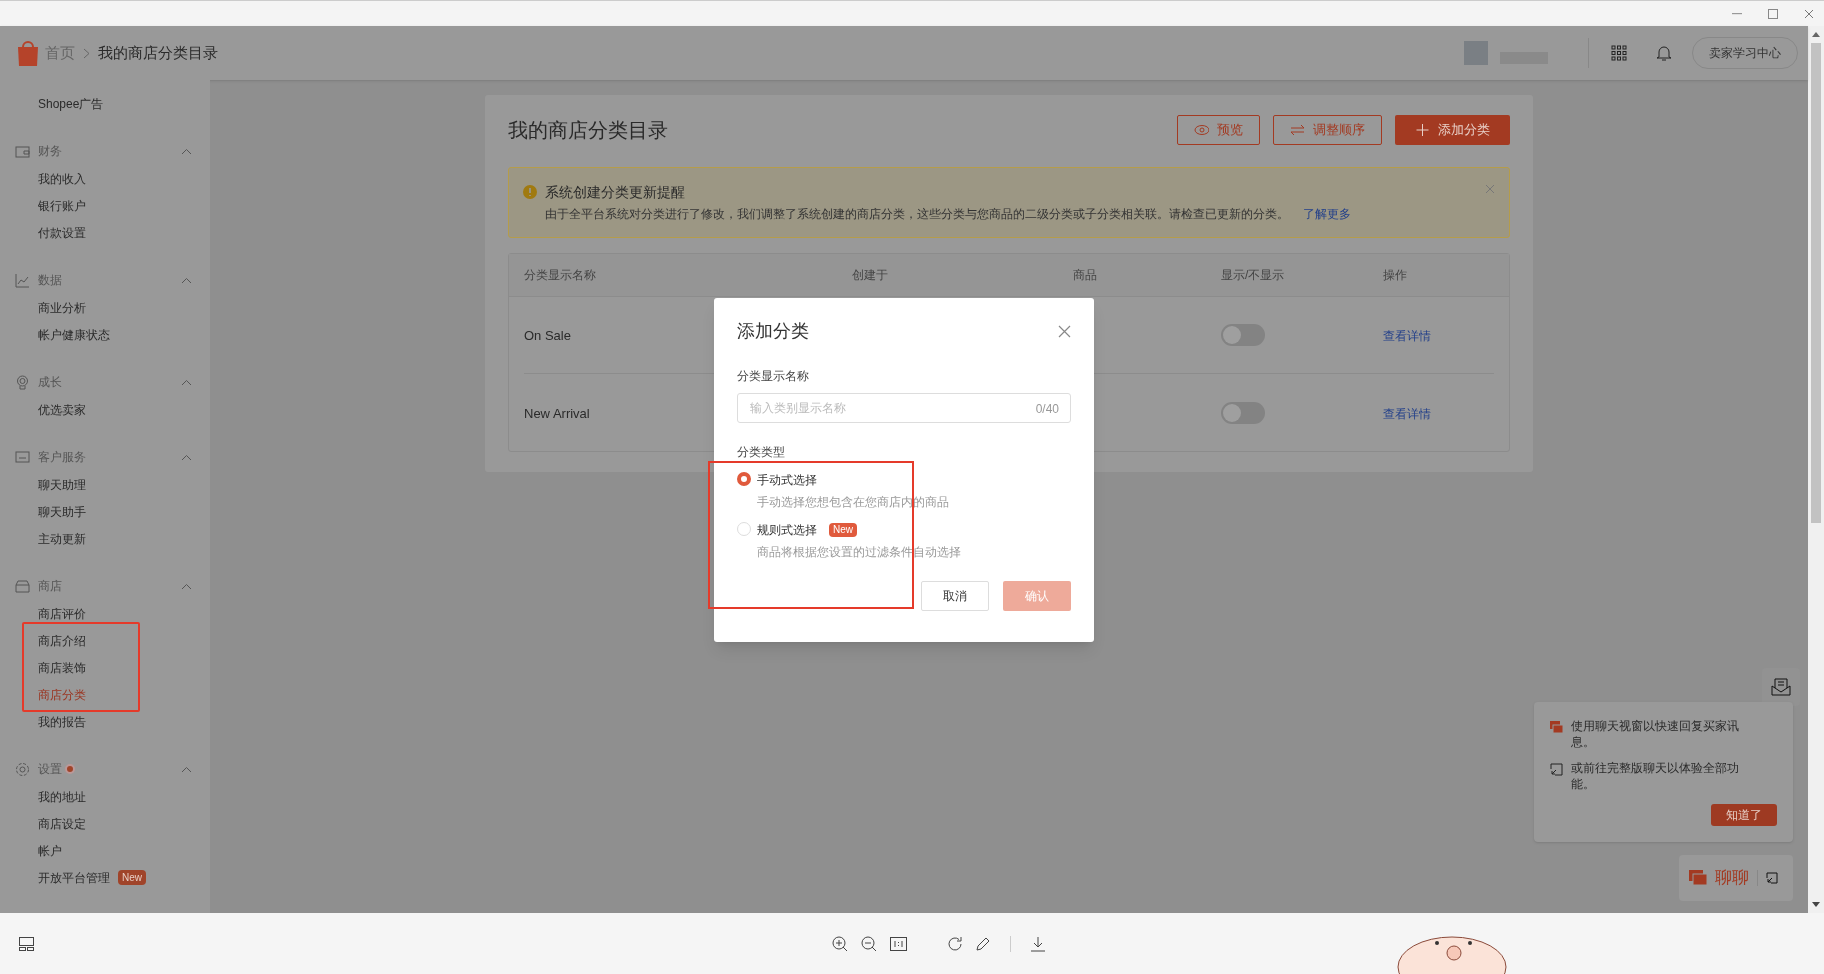  What do you see at coordinates (62, 538) in the screenshot?
I see `sidebar-item: 主动更新` at bounding box center [62, 538].